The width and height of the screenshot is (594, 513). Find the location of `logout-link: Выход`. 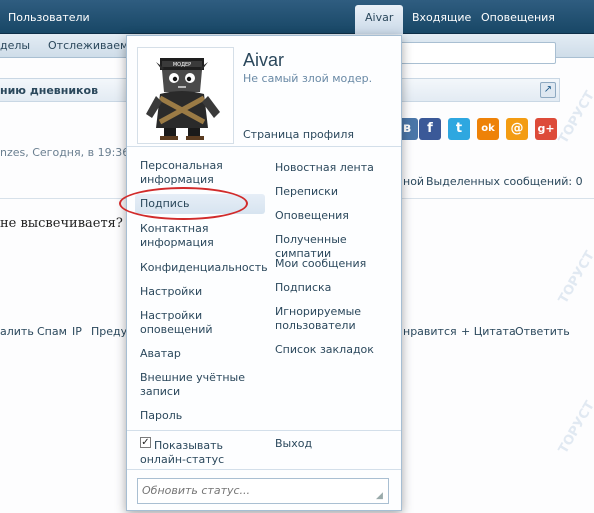

logout-link: Выход is located at coordinates (337, 444).